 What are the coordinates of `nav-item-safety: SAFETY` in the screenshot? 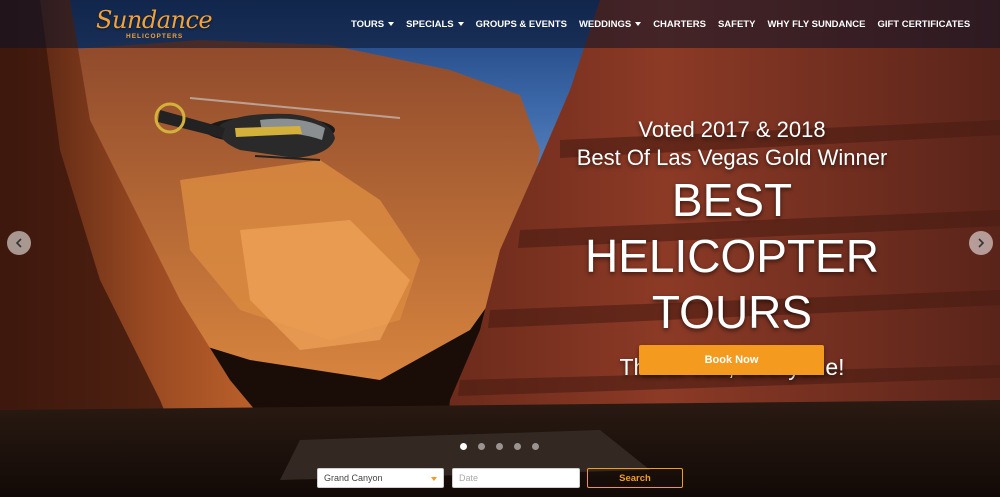 It's located at (736, 24).